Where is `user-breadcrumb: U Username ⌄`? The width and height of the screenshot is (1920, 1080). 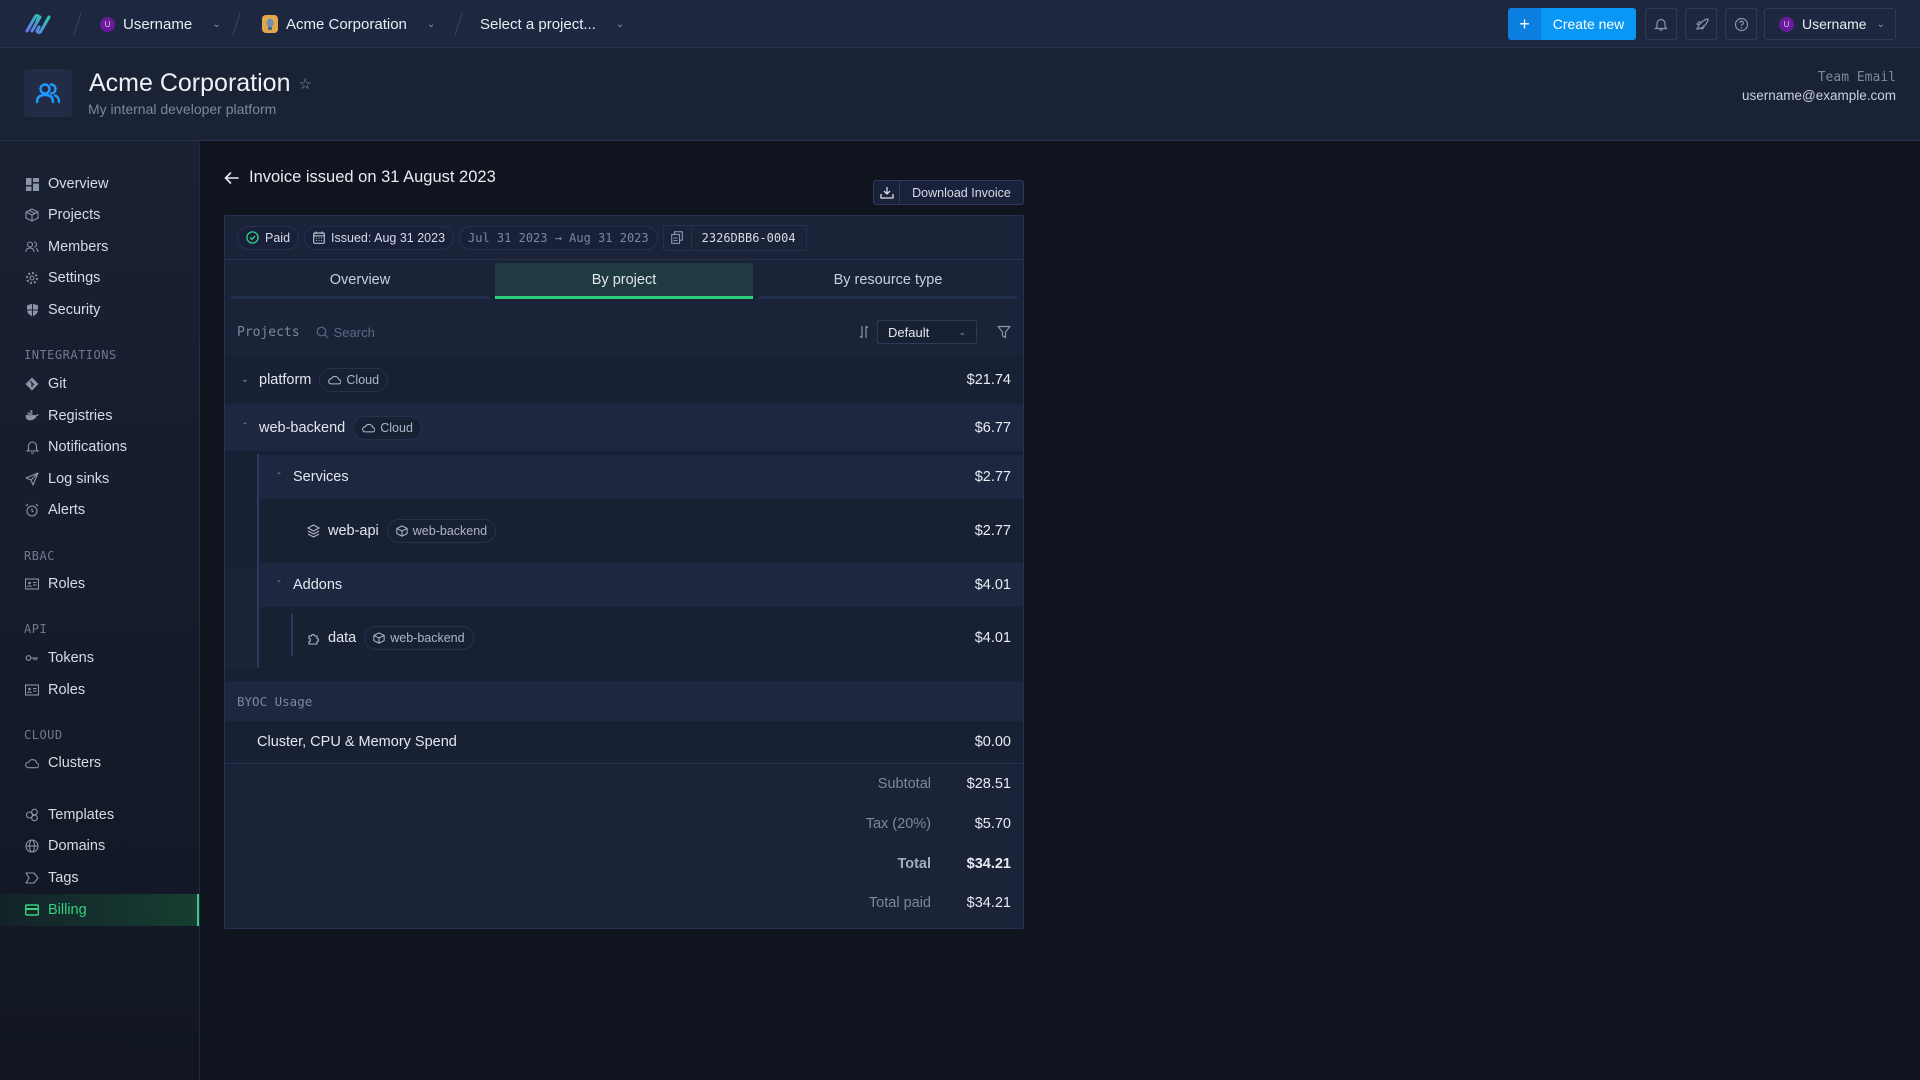
user-breadcrumb: U Username ⌄ is located at coordinates (160, 24).